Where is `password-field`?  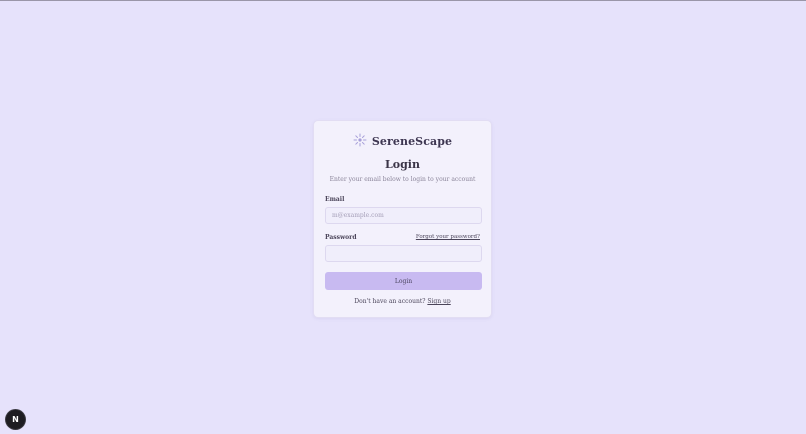
password-field is located at coordinates (403, 253).